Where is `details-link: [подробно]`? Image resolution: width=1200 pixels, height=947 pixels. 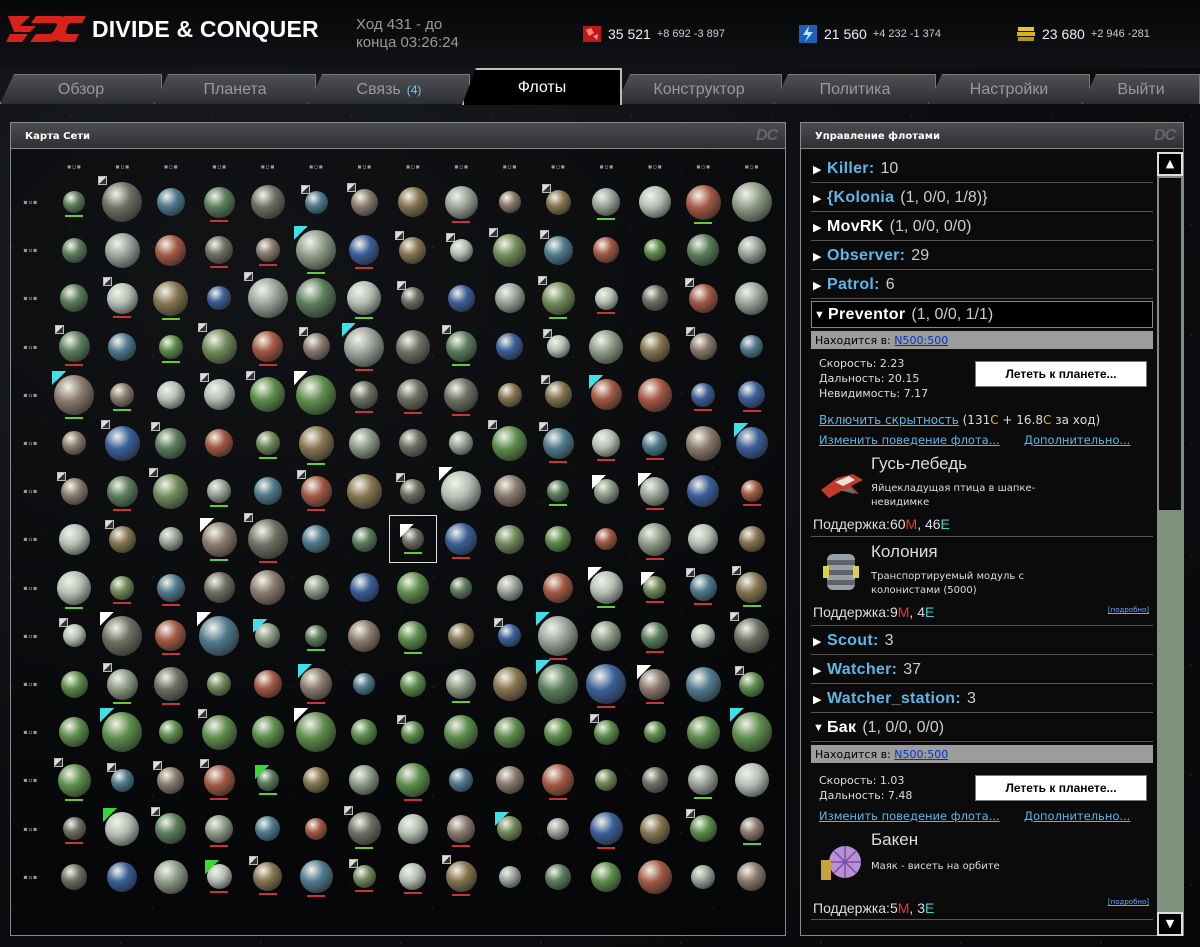
details-link: [подробно] is located at coordinates (1128, 902).